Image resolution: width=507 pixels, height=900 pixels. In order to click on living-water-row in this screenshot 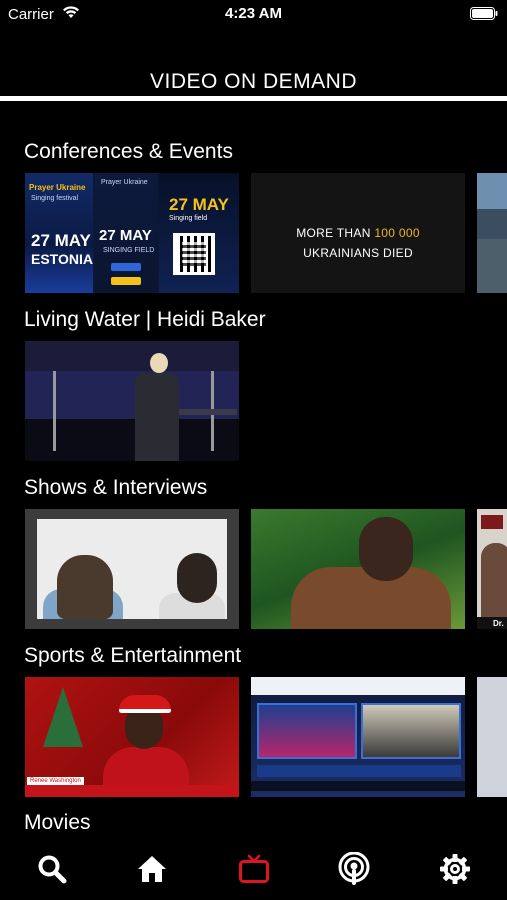, I will do `click(266, 401)`.